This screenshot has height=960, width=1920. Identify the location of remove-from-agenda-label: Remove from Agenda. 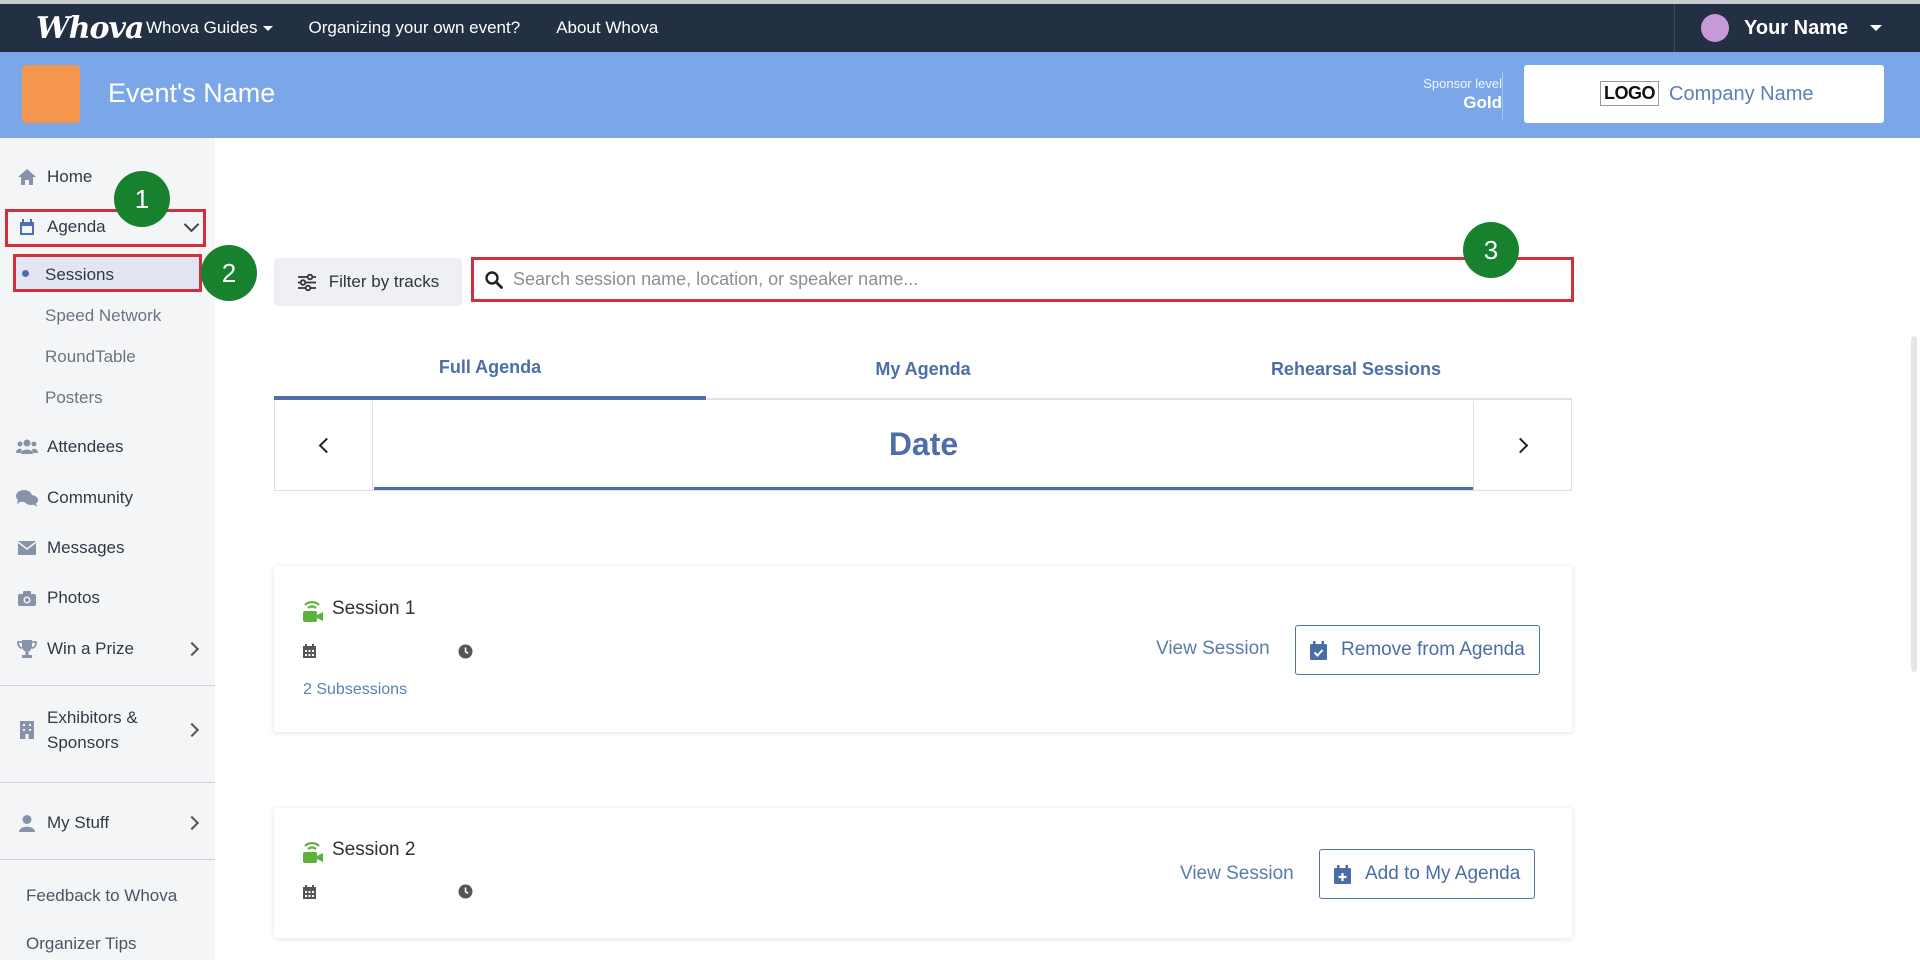
(1433, 649).